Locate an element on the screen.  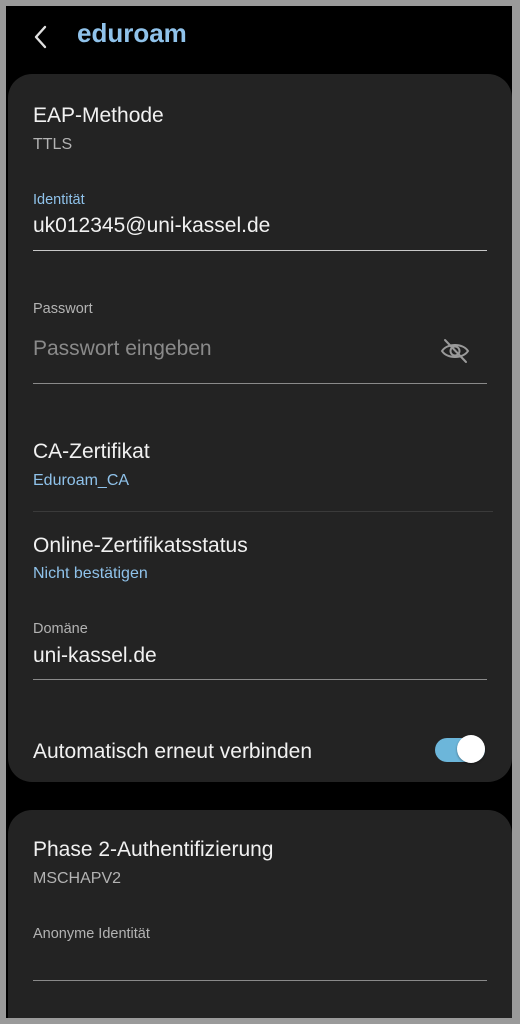
domain-field: uni-kassel.de is located at coordinates (95, 656).